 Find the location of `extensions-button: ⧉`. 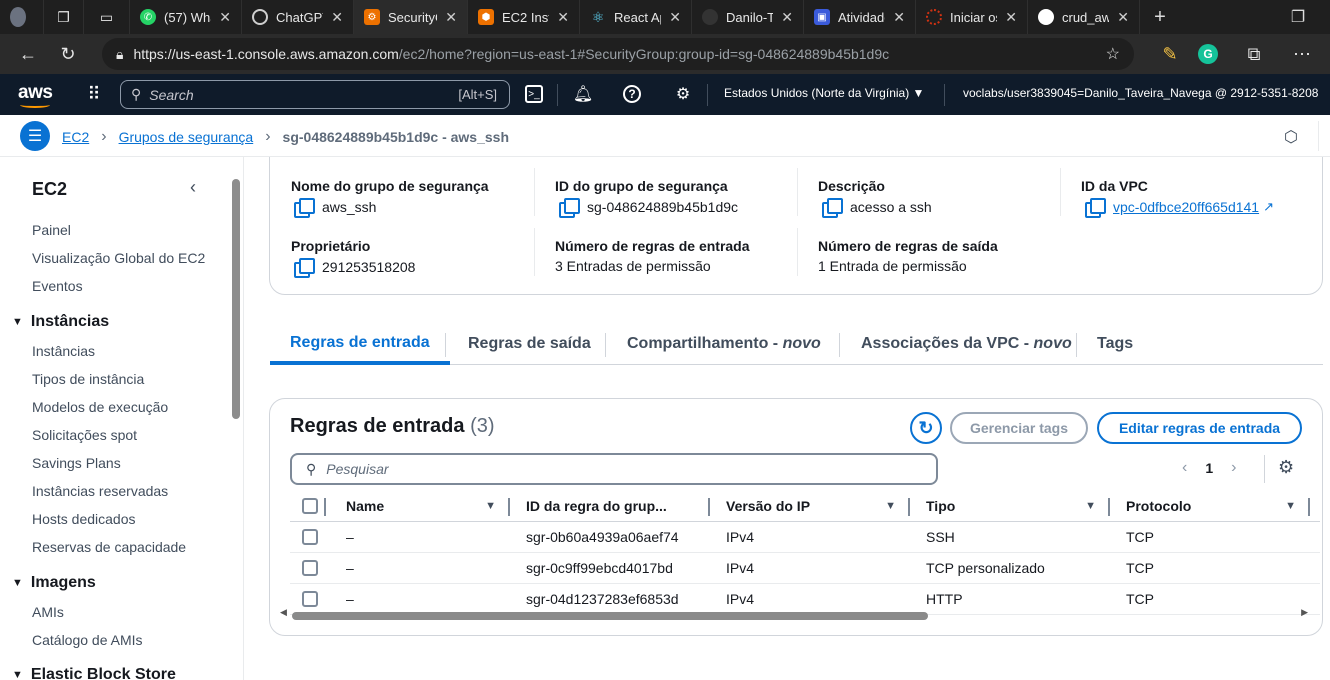

extensions-button: ⧉ is located at coordinates (1254, 54).